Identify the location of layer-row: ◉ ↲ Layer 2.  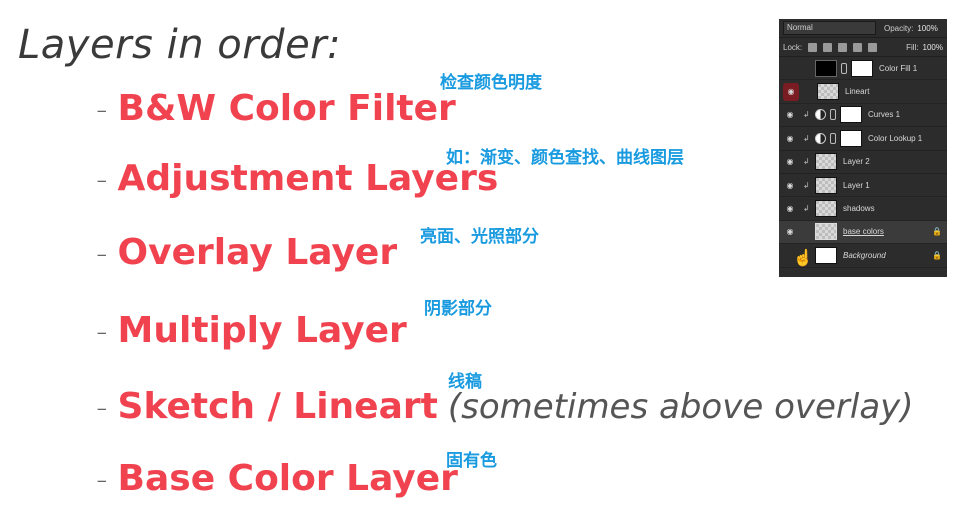
(863, 162).